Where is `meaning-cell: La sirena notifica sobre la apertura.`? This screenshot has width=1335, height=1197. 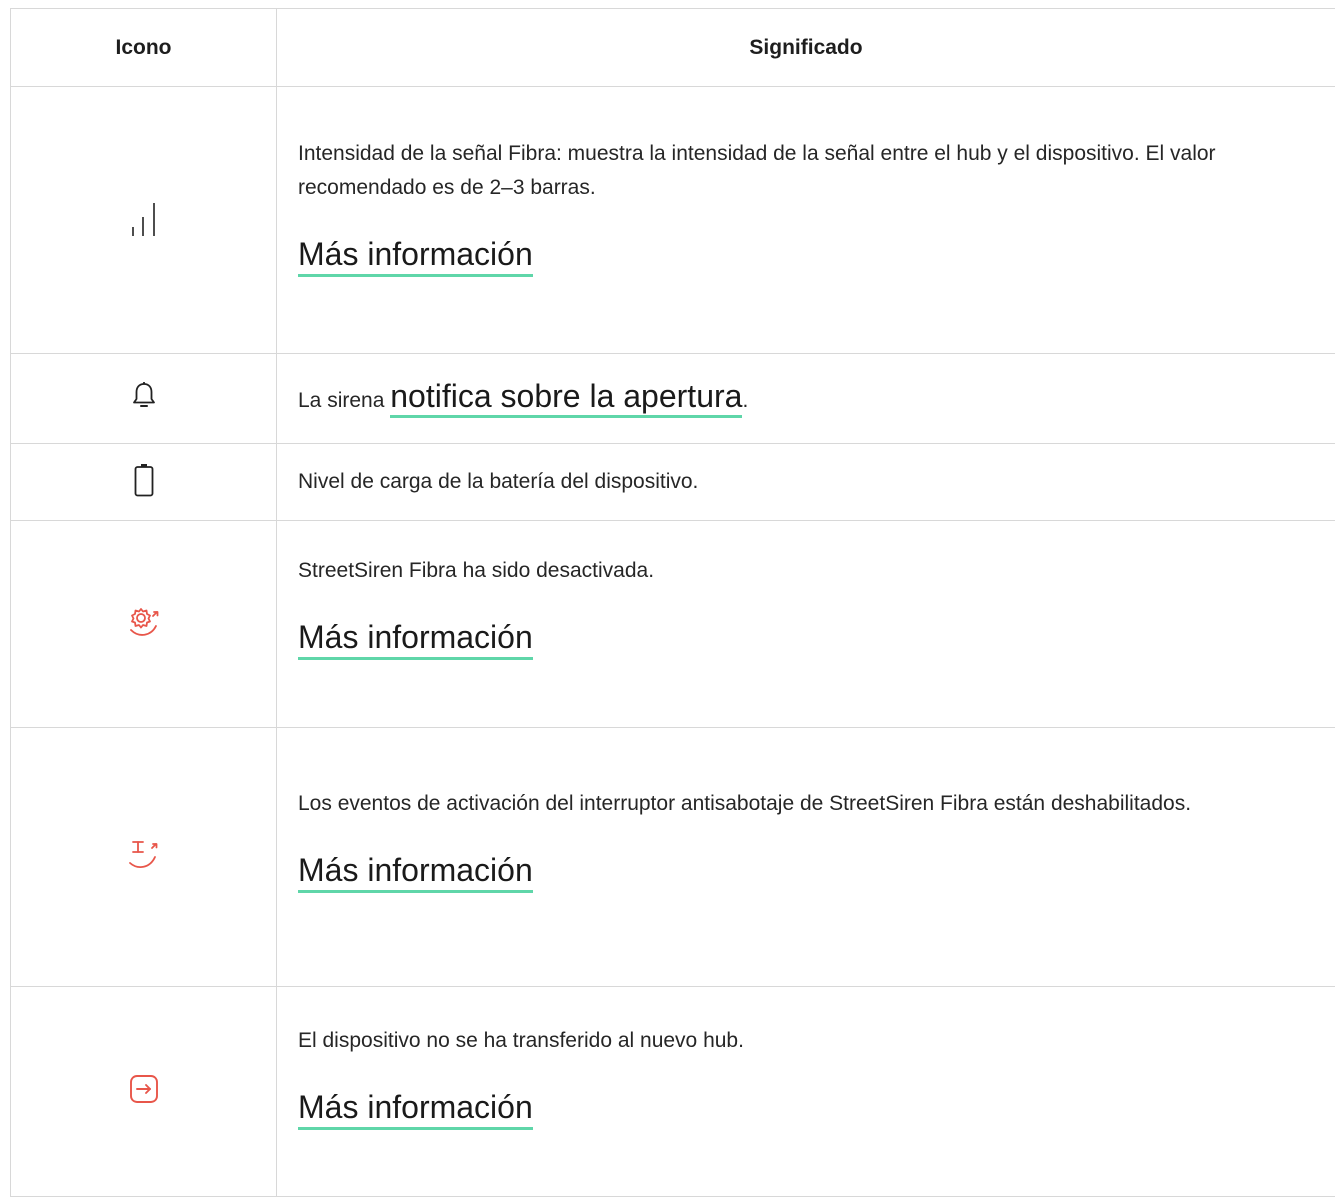 meaning-cell: La sirena notifica sobre la apertura. is located at coordinates (806, 399).